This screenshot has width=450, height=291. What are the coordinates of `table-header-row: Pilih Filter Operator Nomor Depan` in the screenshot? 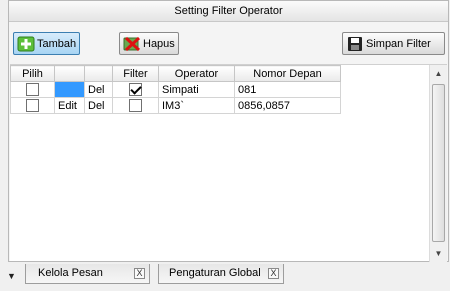 It's located at (175, 73).